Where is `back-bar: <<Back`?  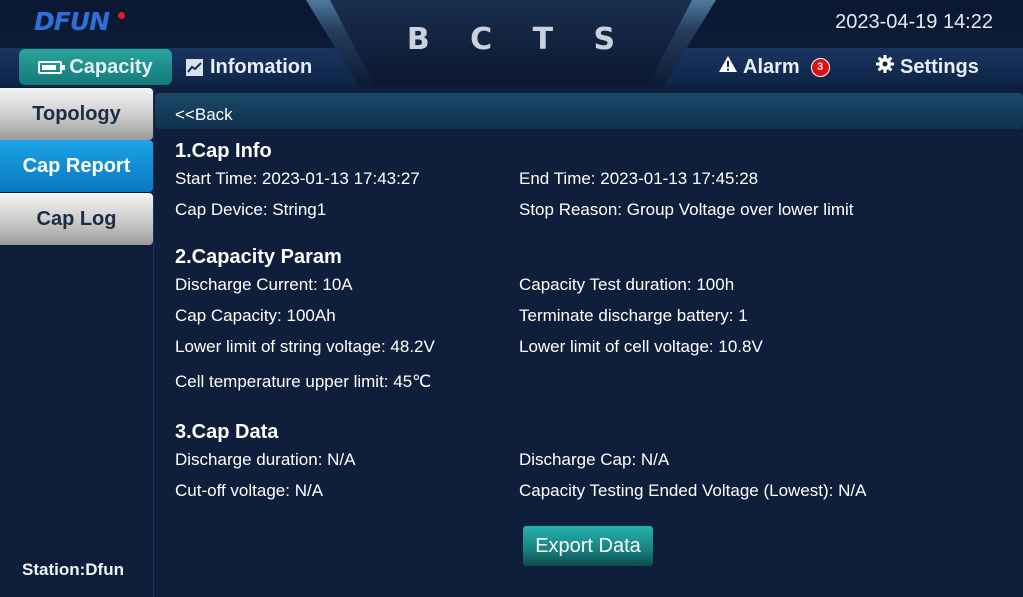 back-bar: <<Back is located at coordinates (589, 111).